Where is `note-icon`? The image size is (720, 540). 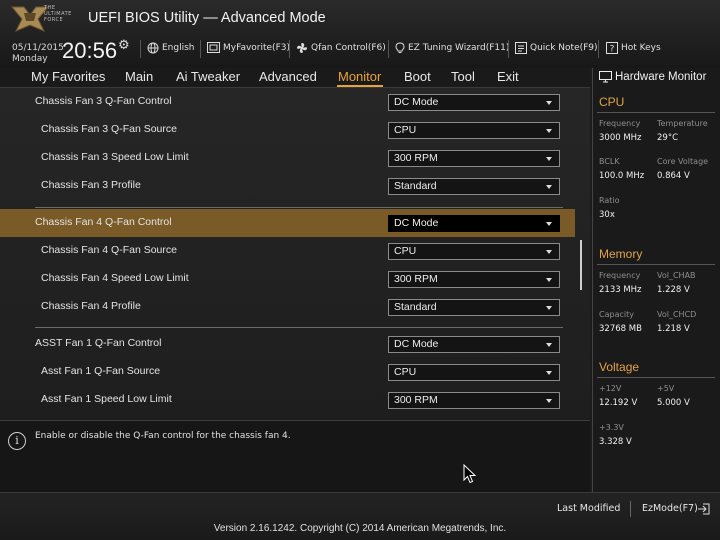
note-icon is located at coordinates (521, 48).